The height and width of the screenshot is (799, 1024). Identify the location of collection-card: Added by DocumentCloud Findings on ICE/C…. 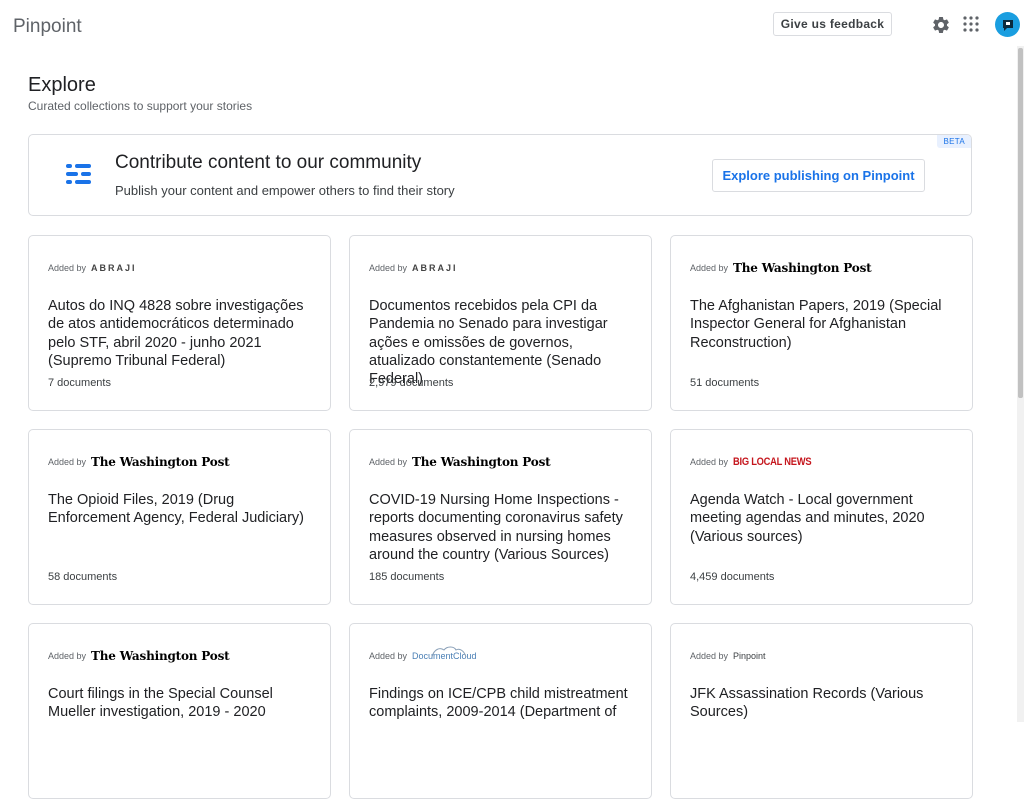
(500, 711).